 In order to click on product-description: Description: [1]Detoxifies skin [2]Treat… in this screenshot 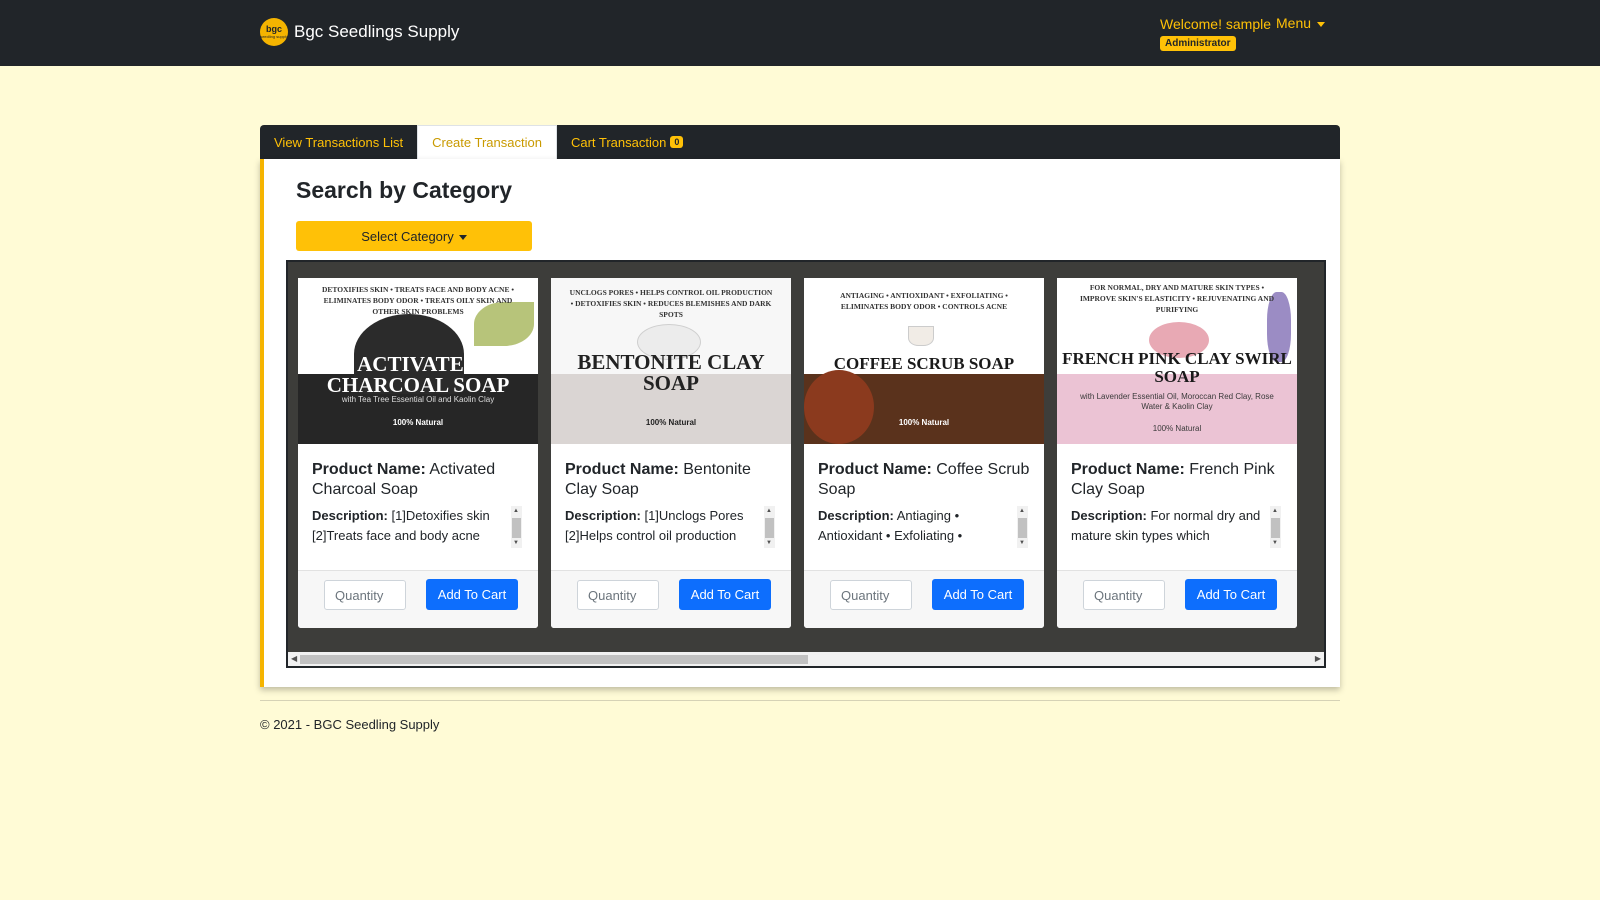, I will do `click(410, 527)`.